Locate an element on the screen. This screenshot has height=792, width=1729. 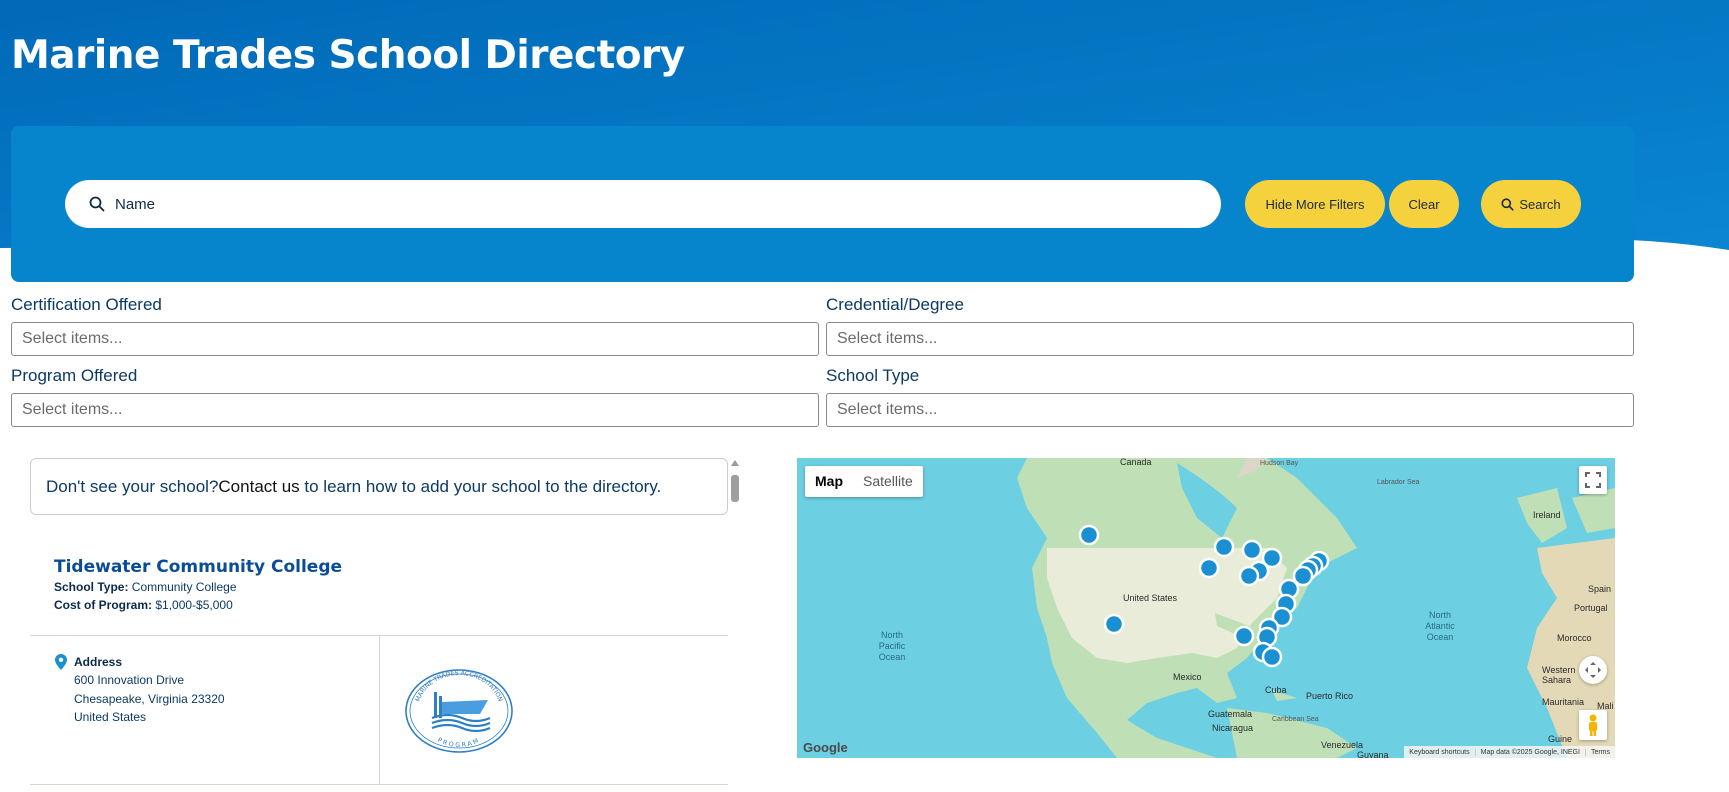
map-markers is located at coordinates (1204, 596).